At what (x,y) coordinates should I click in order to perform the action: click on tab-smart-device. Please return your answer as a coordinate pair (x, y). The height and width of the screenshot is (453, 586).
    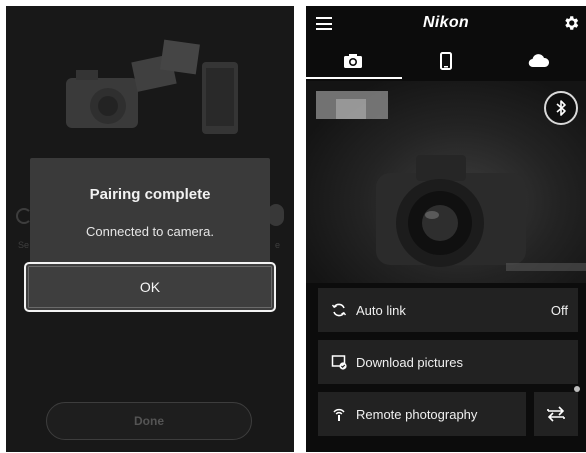
    Looking at the image, I should click on (445, 61).